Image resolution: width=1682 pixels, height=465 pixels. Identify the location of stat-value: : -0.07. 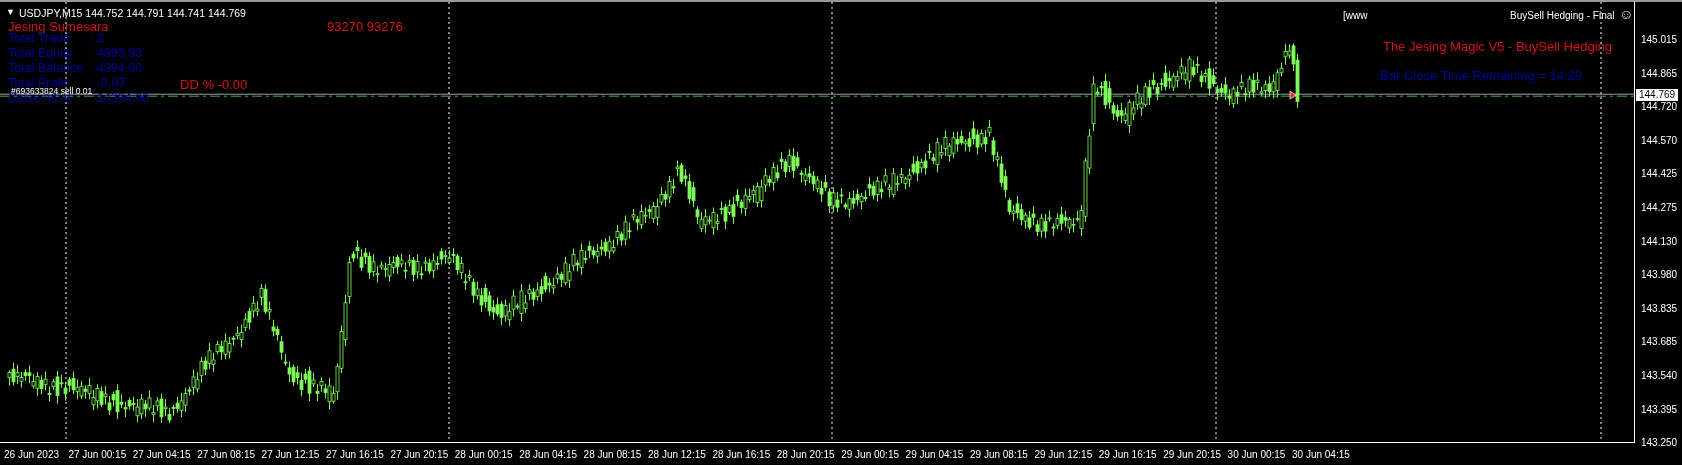
(108, 83).